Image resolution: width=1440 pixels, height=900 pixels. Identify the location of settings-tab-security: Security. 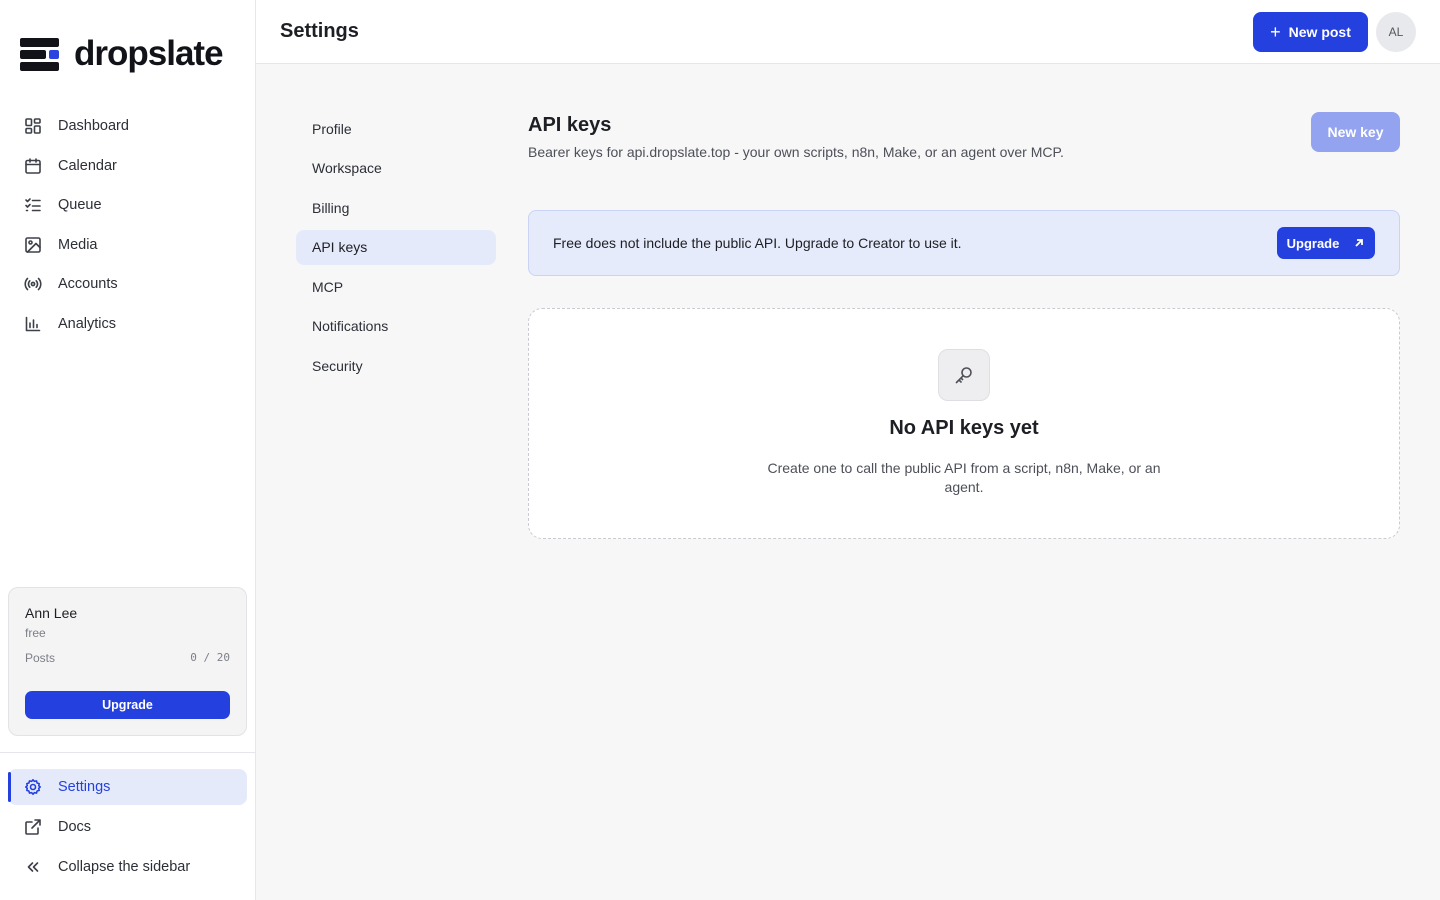
(396, 365).